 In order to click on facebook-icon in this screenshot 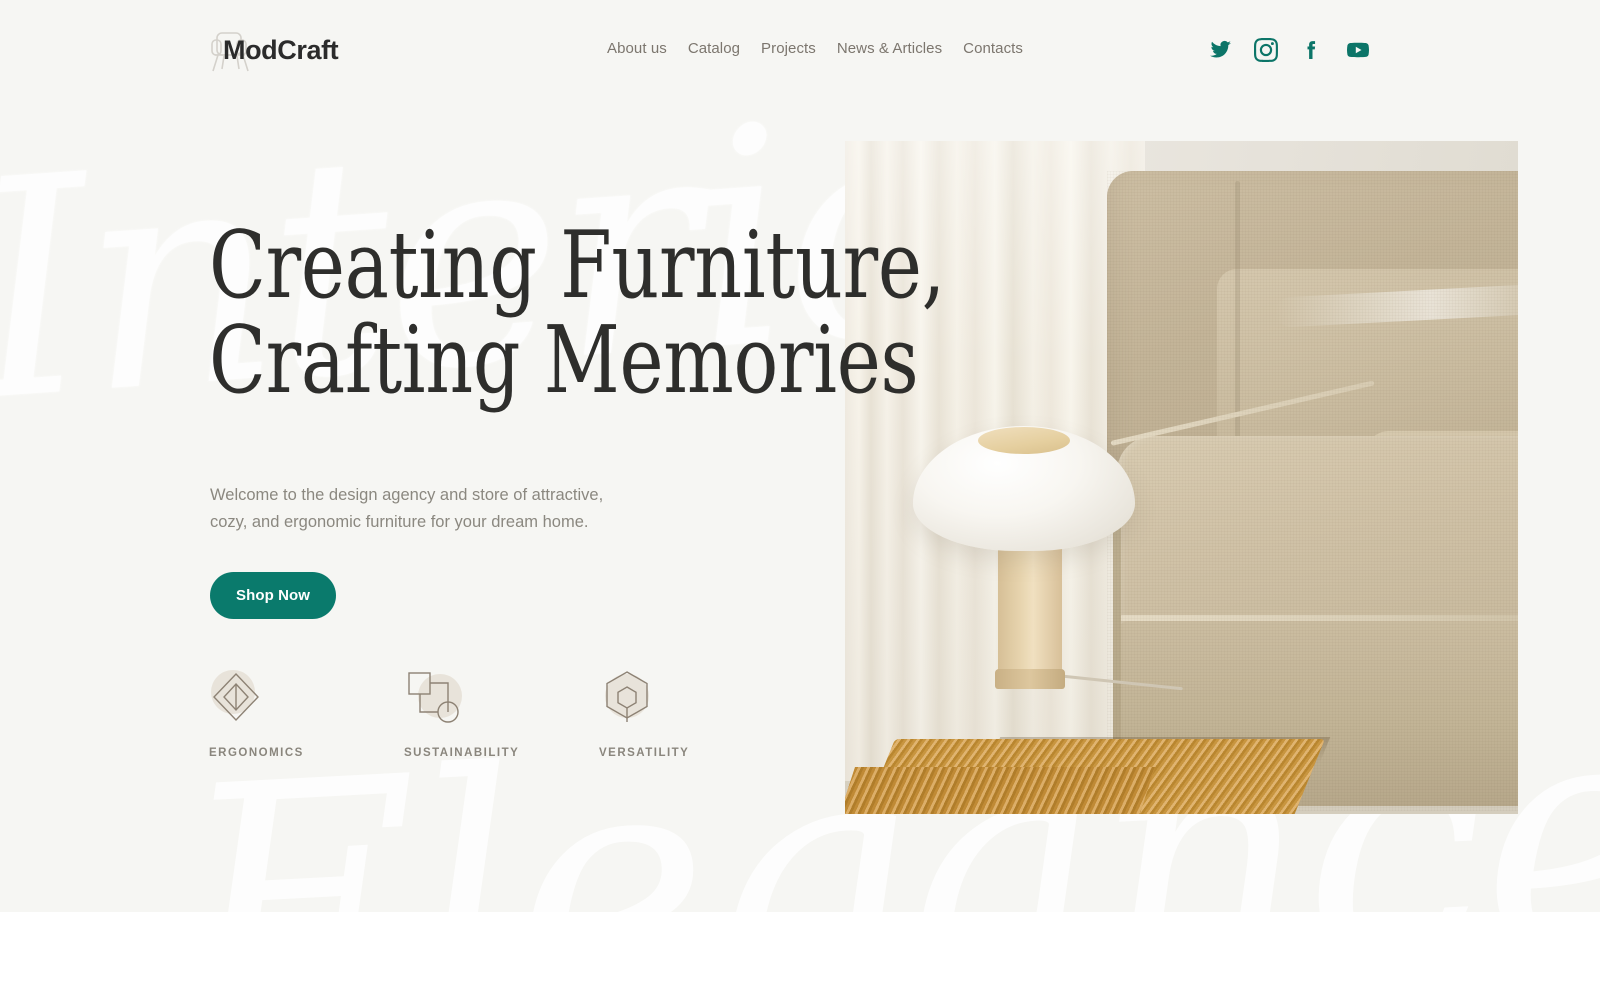, I will do `click(1312, 50)`.